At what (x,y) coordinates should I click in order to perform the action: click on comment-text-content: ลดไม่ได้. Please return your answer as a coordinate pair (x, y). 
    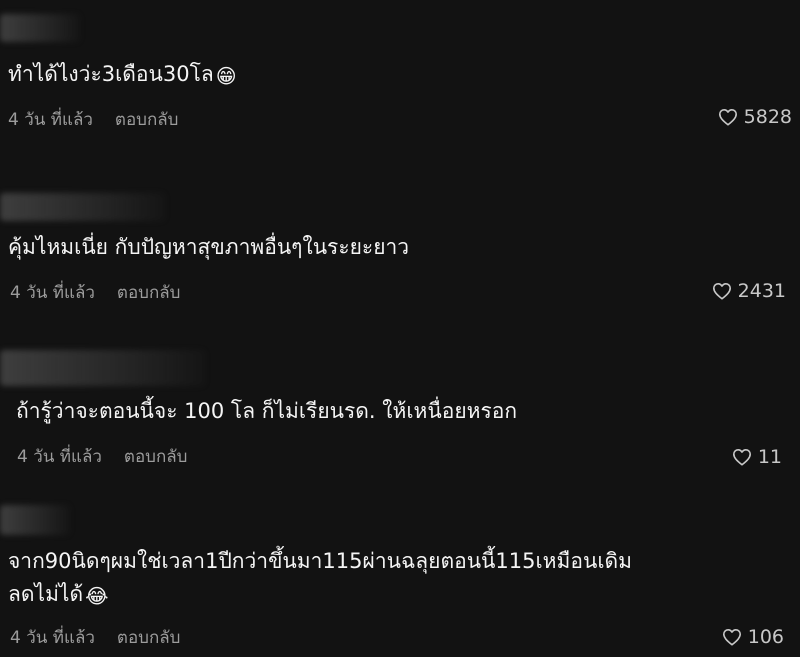
    Looking at the image, I should click on (46, 594).